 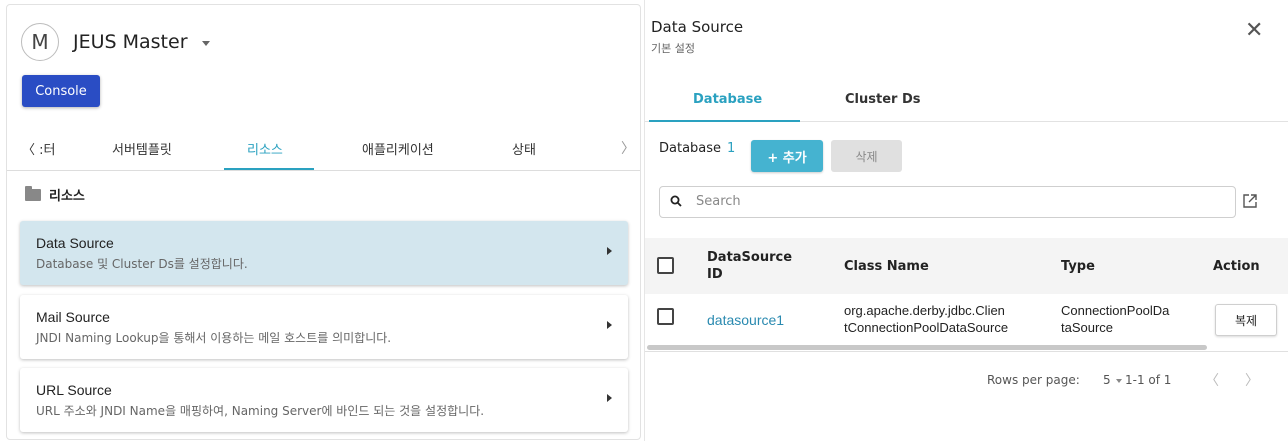 What do you see at coordinates (727, 99) in the screenshot?
I see `tab-database: Database` at bounding box center [727, 99].